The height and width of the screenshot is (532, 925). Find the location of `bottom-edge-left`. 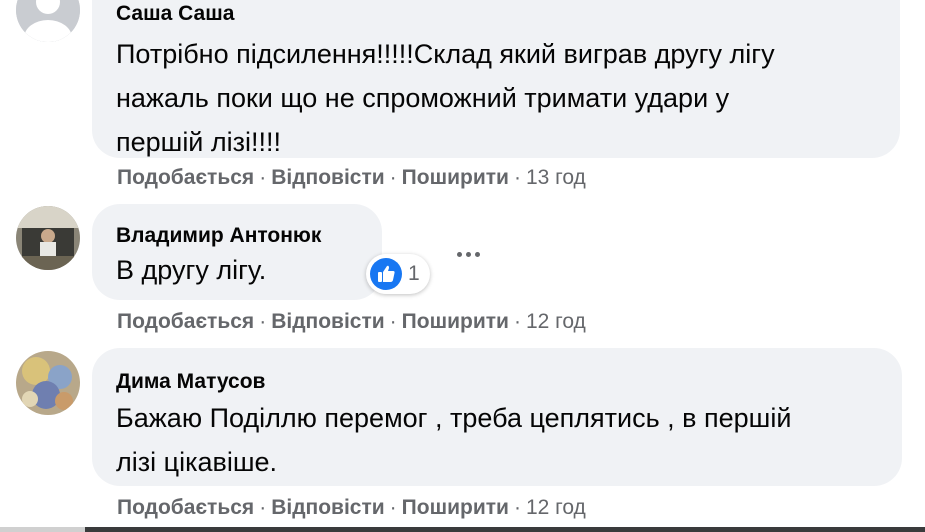

bottom-edge-left is located at coordinates (42, 529).